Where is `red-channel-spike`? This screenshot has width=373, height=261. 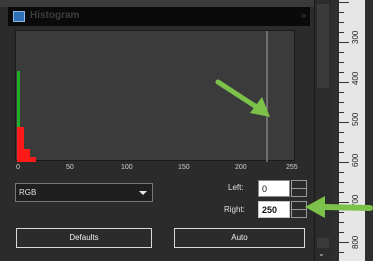
red-channel-spike is located at coordinates (20, 144).